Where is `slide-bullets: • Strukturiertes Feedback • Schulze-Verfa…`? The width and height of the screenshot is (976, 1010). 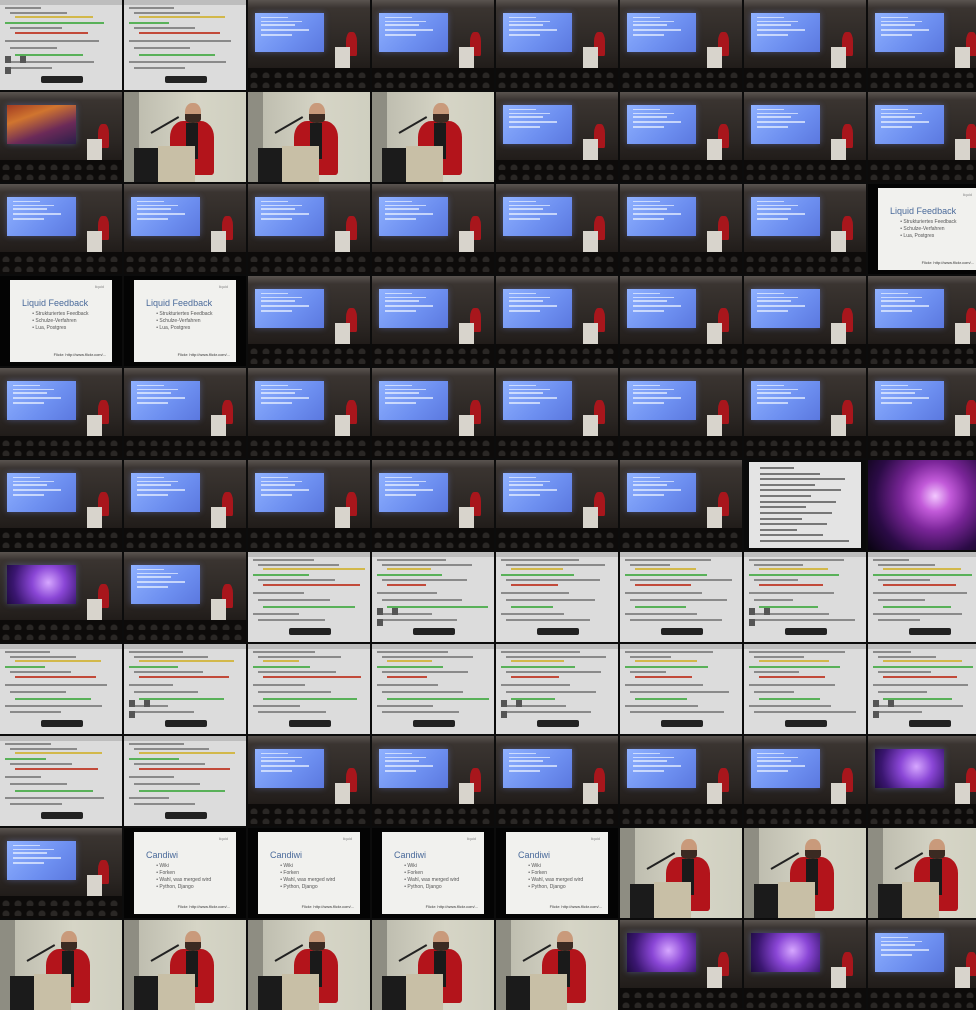
slide-bullets: • Strukturiertes Feedback • Schulze-Verfa… is located at coordinates (928, 229).